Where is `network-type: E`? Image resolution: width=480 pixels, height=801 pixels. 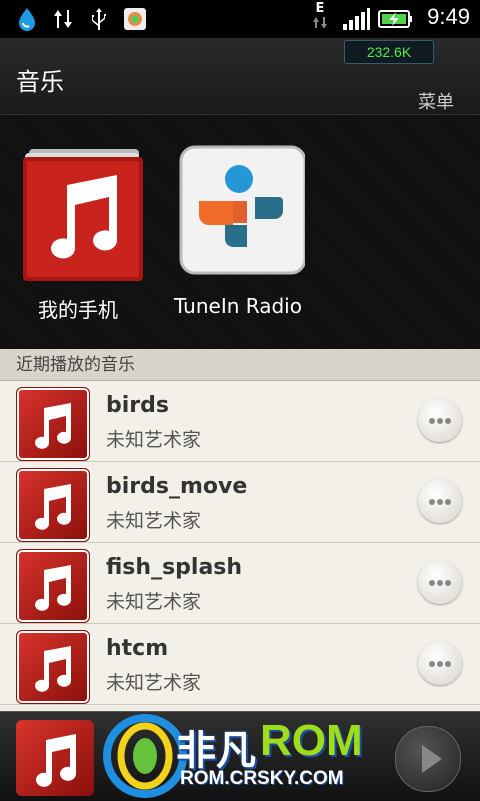
network-type: E is located at coordinates (320, 15).